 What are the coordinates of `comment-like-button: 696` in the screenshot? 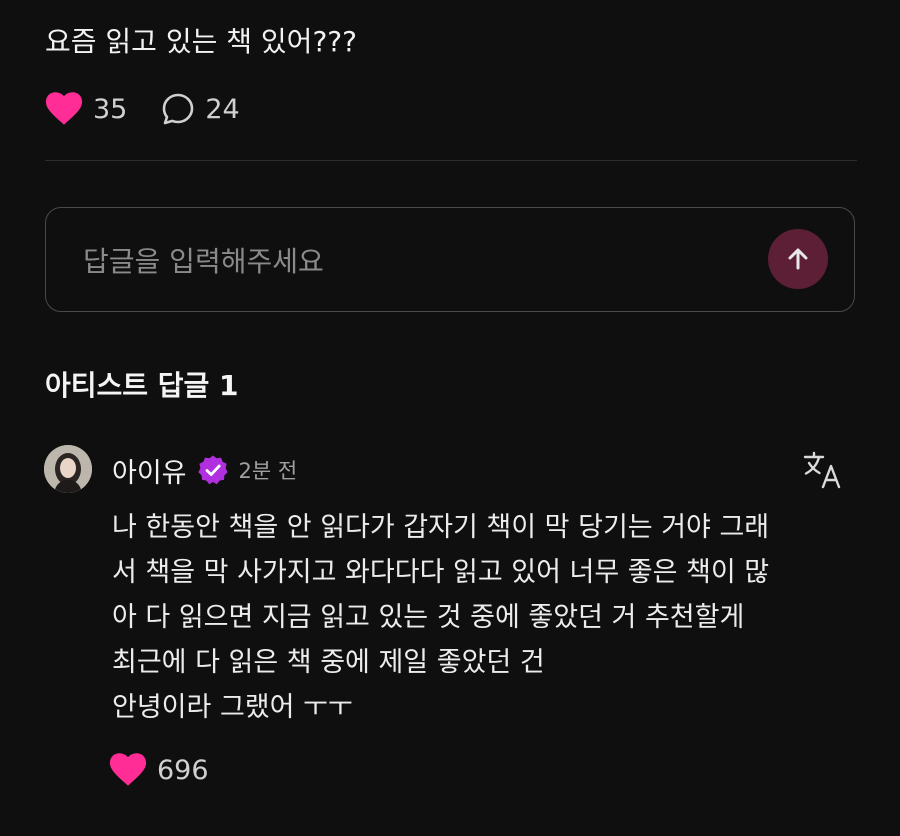 It's located at (159, 770).